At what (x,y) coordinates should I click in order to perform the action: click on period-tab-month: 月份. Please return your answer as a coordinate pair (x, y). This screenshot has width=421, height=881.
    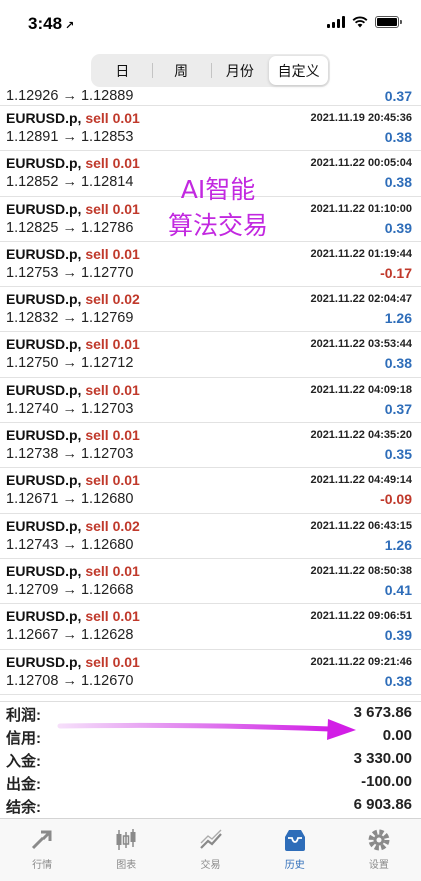
    Looking at the image, I should click on (240, 70).